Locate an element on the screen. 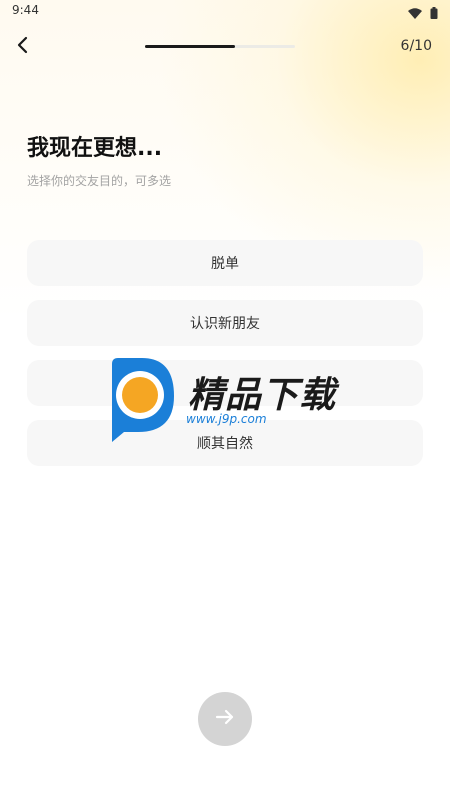 The height and width of the screenshot is (800, 450). step-counter: 6/10 is located at coordinates (416, 46).